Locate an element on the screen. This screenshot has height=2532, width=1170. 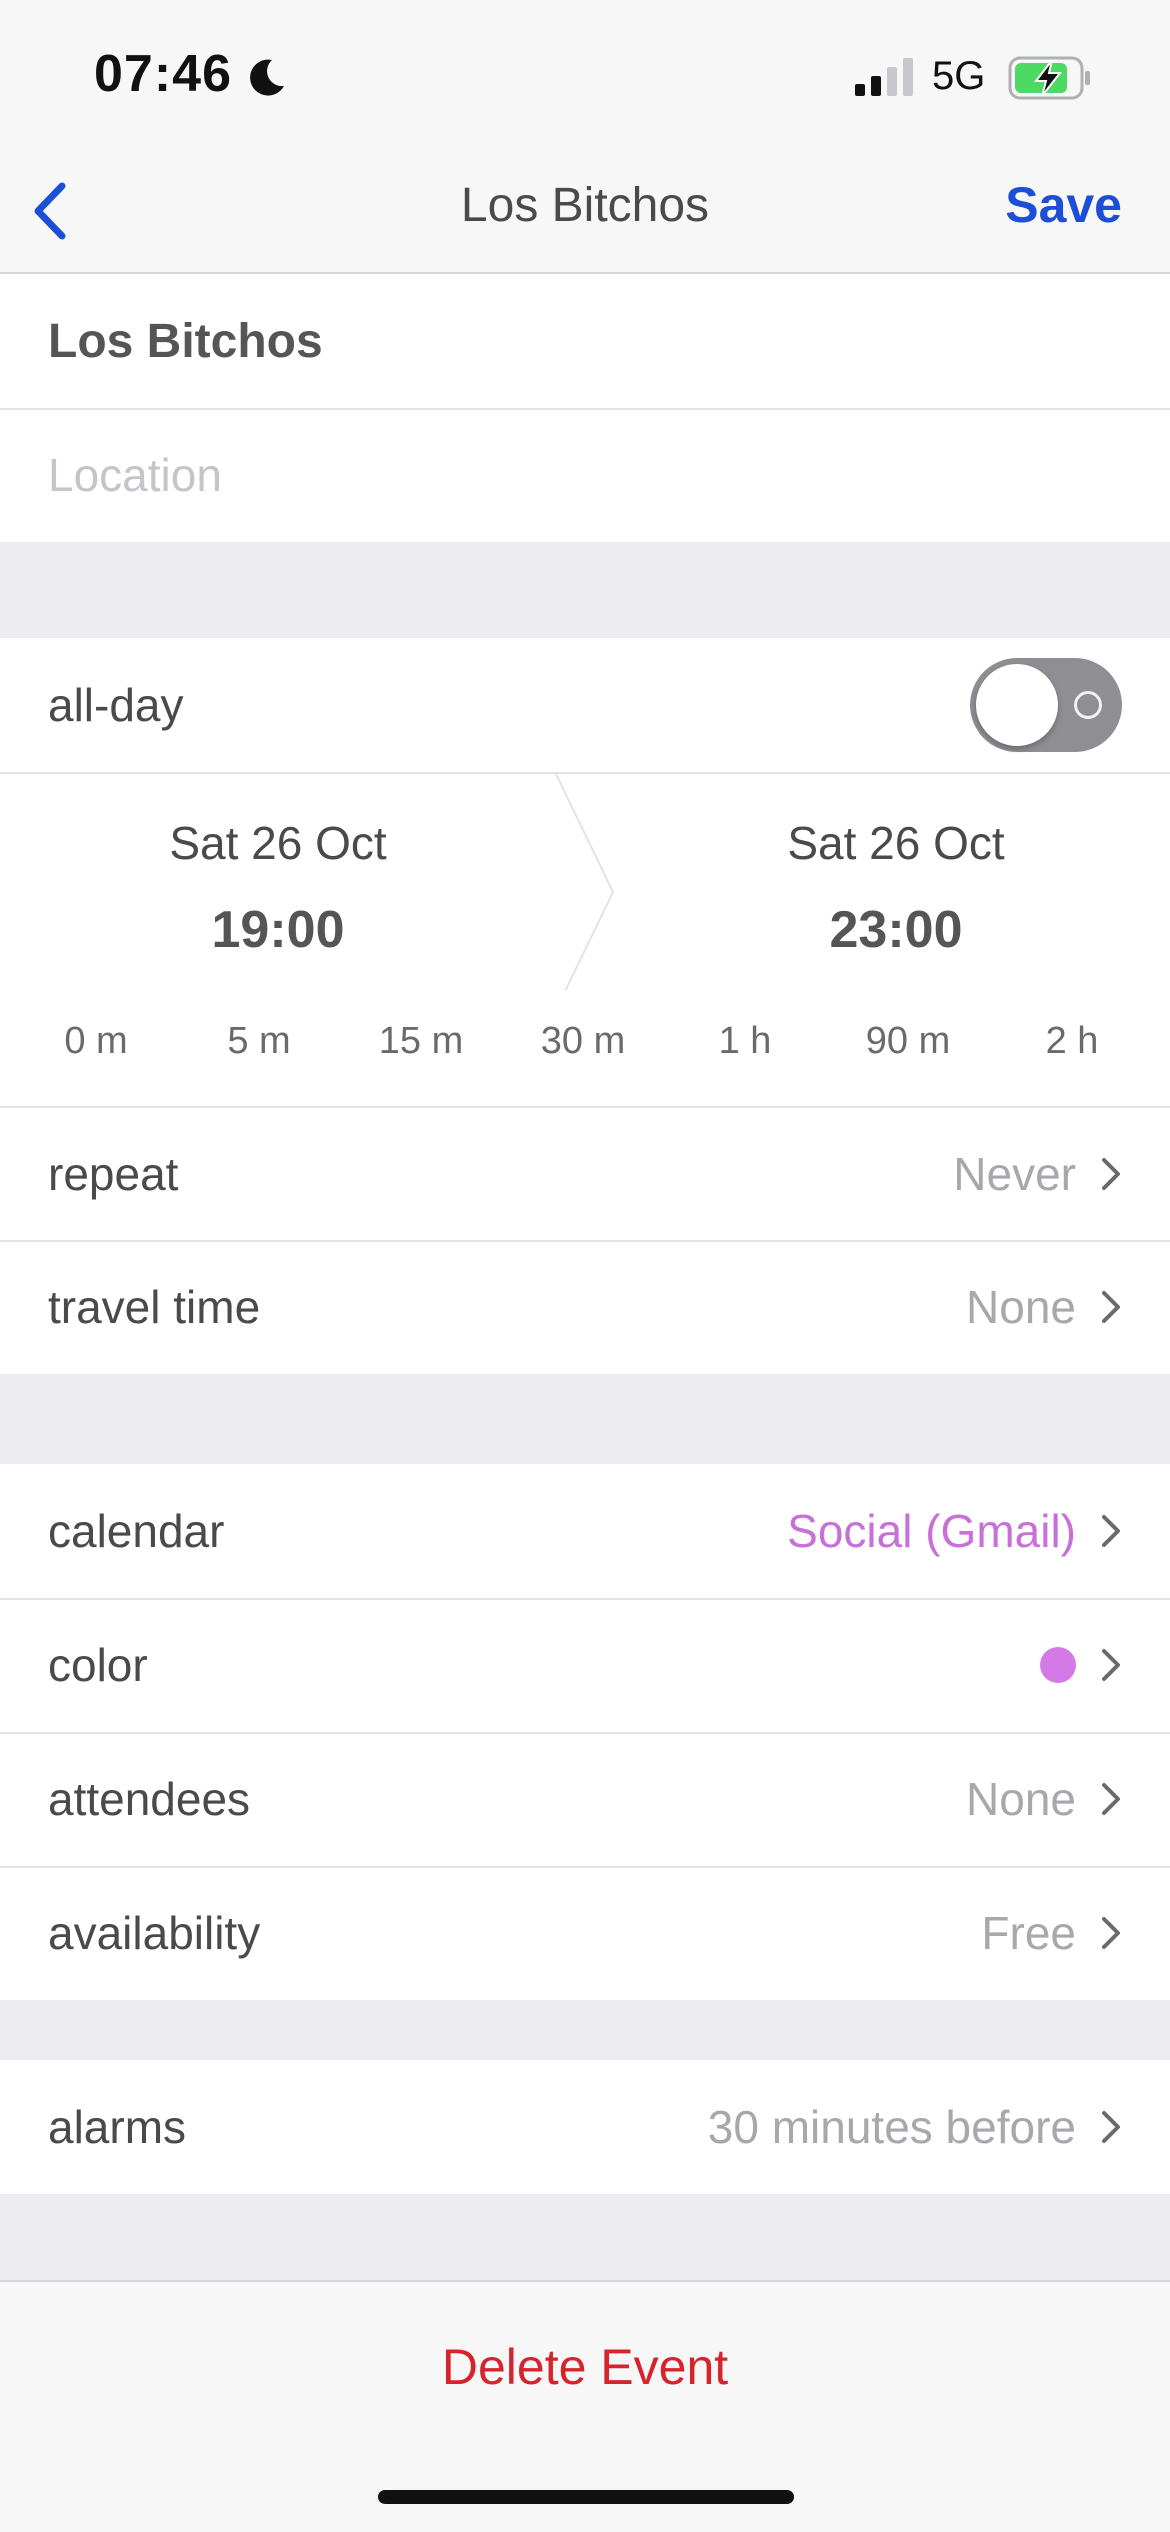
all-day-row: all-day is located at coordinates (585, 705).